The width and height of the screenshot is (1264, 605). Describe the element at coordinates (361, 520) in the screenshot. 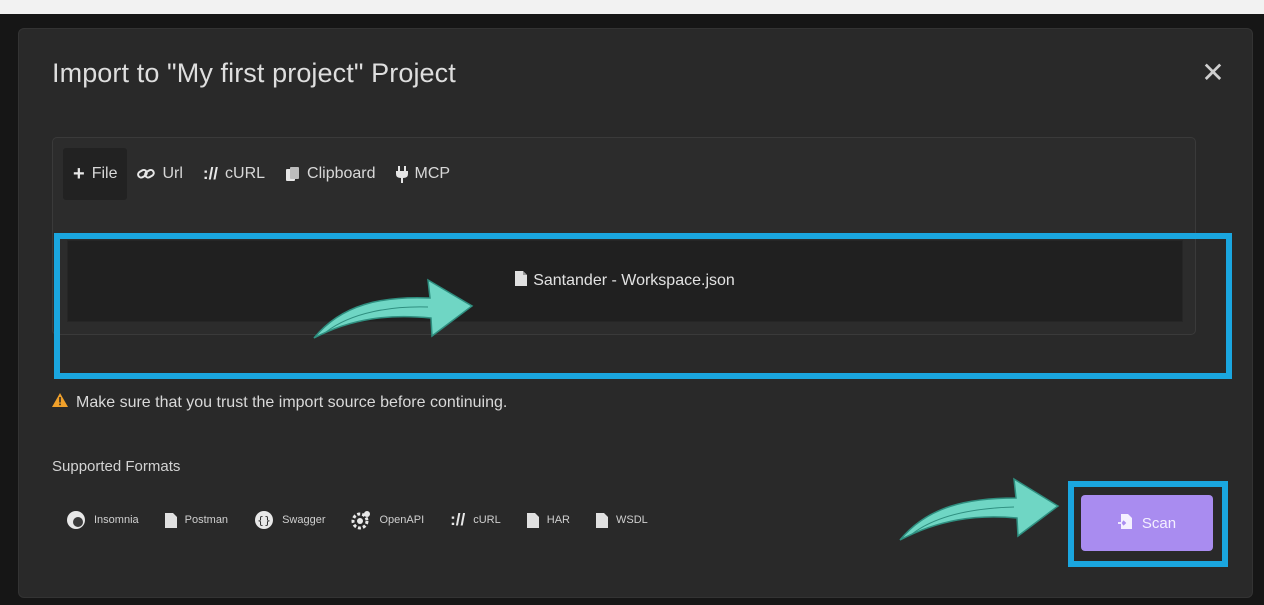

I see `openapi-icon` at that location.